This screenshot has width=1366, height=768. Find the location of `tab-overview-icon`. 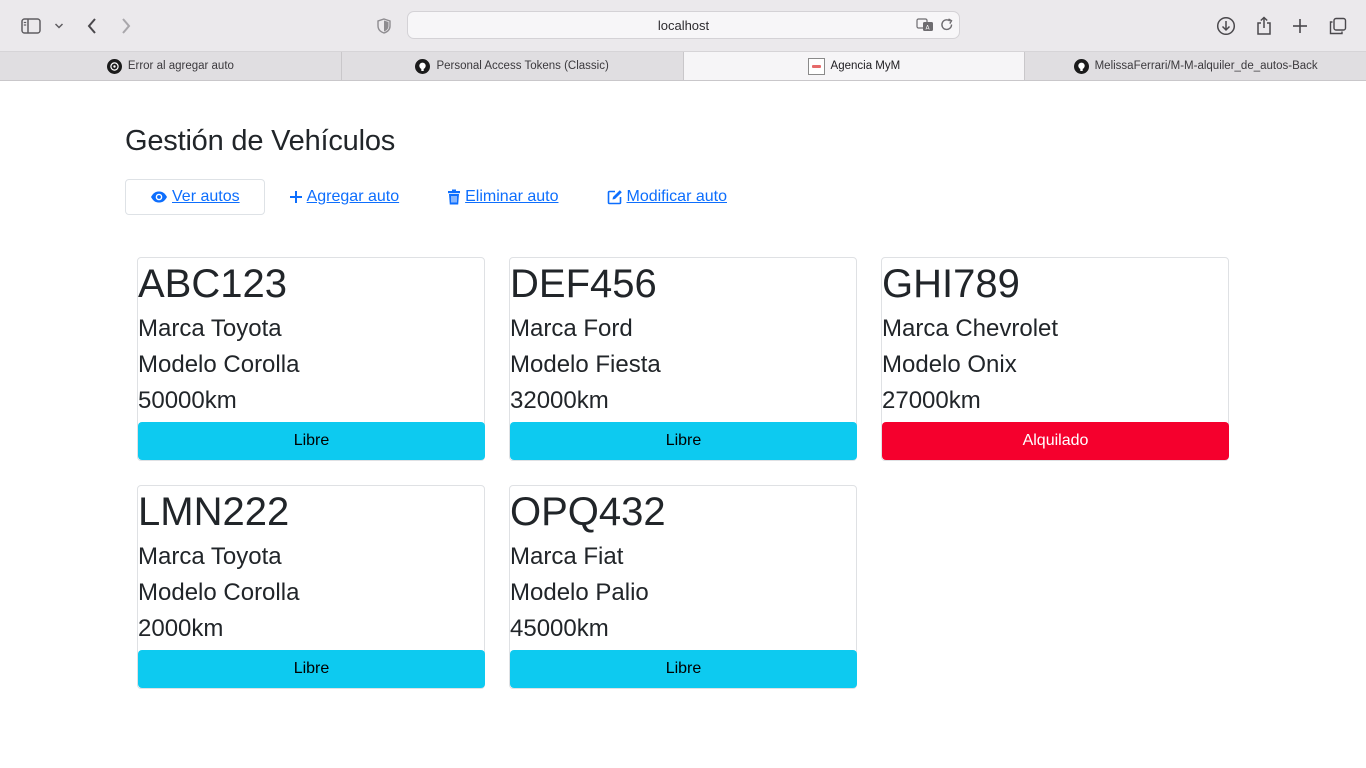

tab-overview-icon is located at coordinates (1338, 26).